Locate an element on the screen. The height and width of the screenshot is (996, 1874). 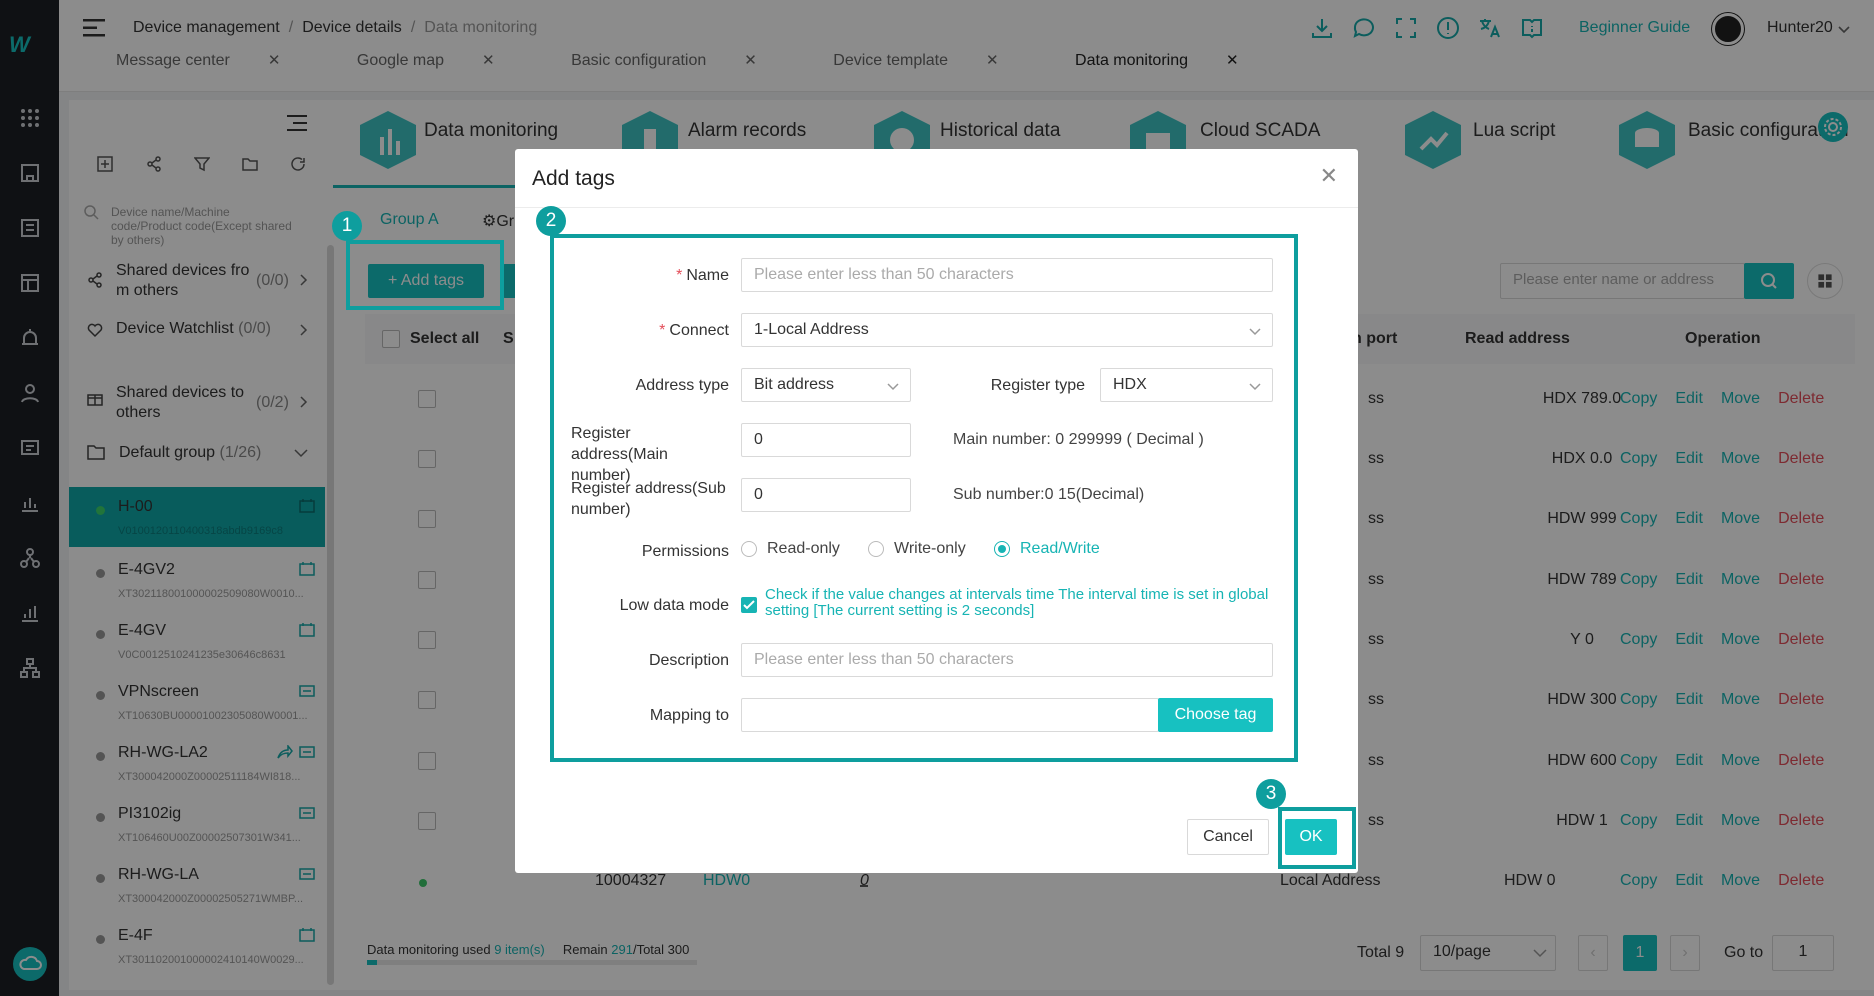
step-badge-1: 1 is located at coordinates (347, 226).